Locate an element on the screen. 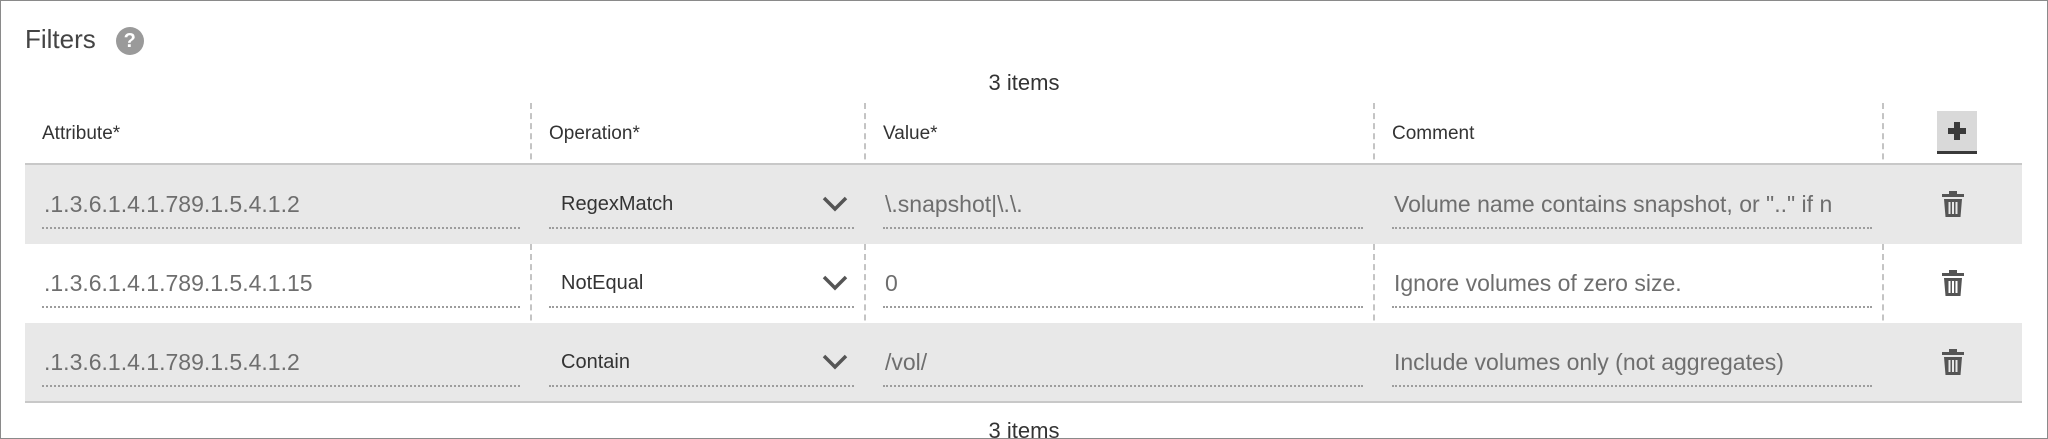 The image size is (2048, 439). plus-icon is located at coordinates (1957, 131).